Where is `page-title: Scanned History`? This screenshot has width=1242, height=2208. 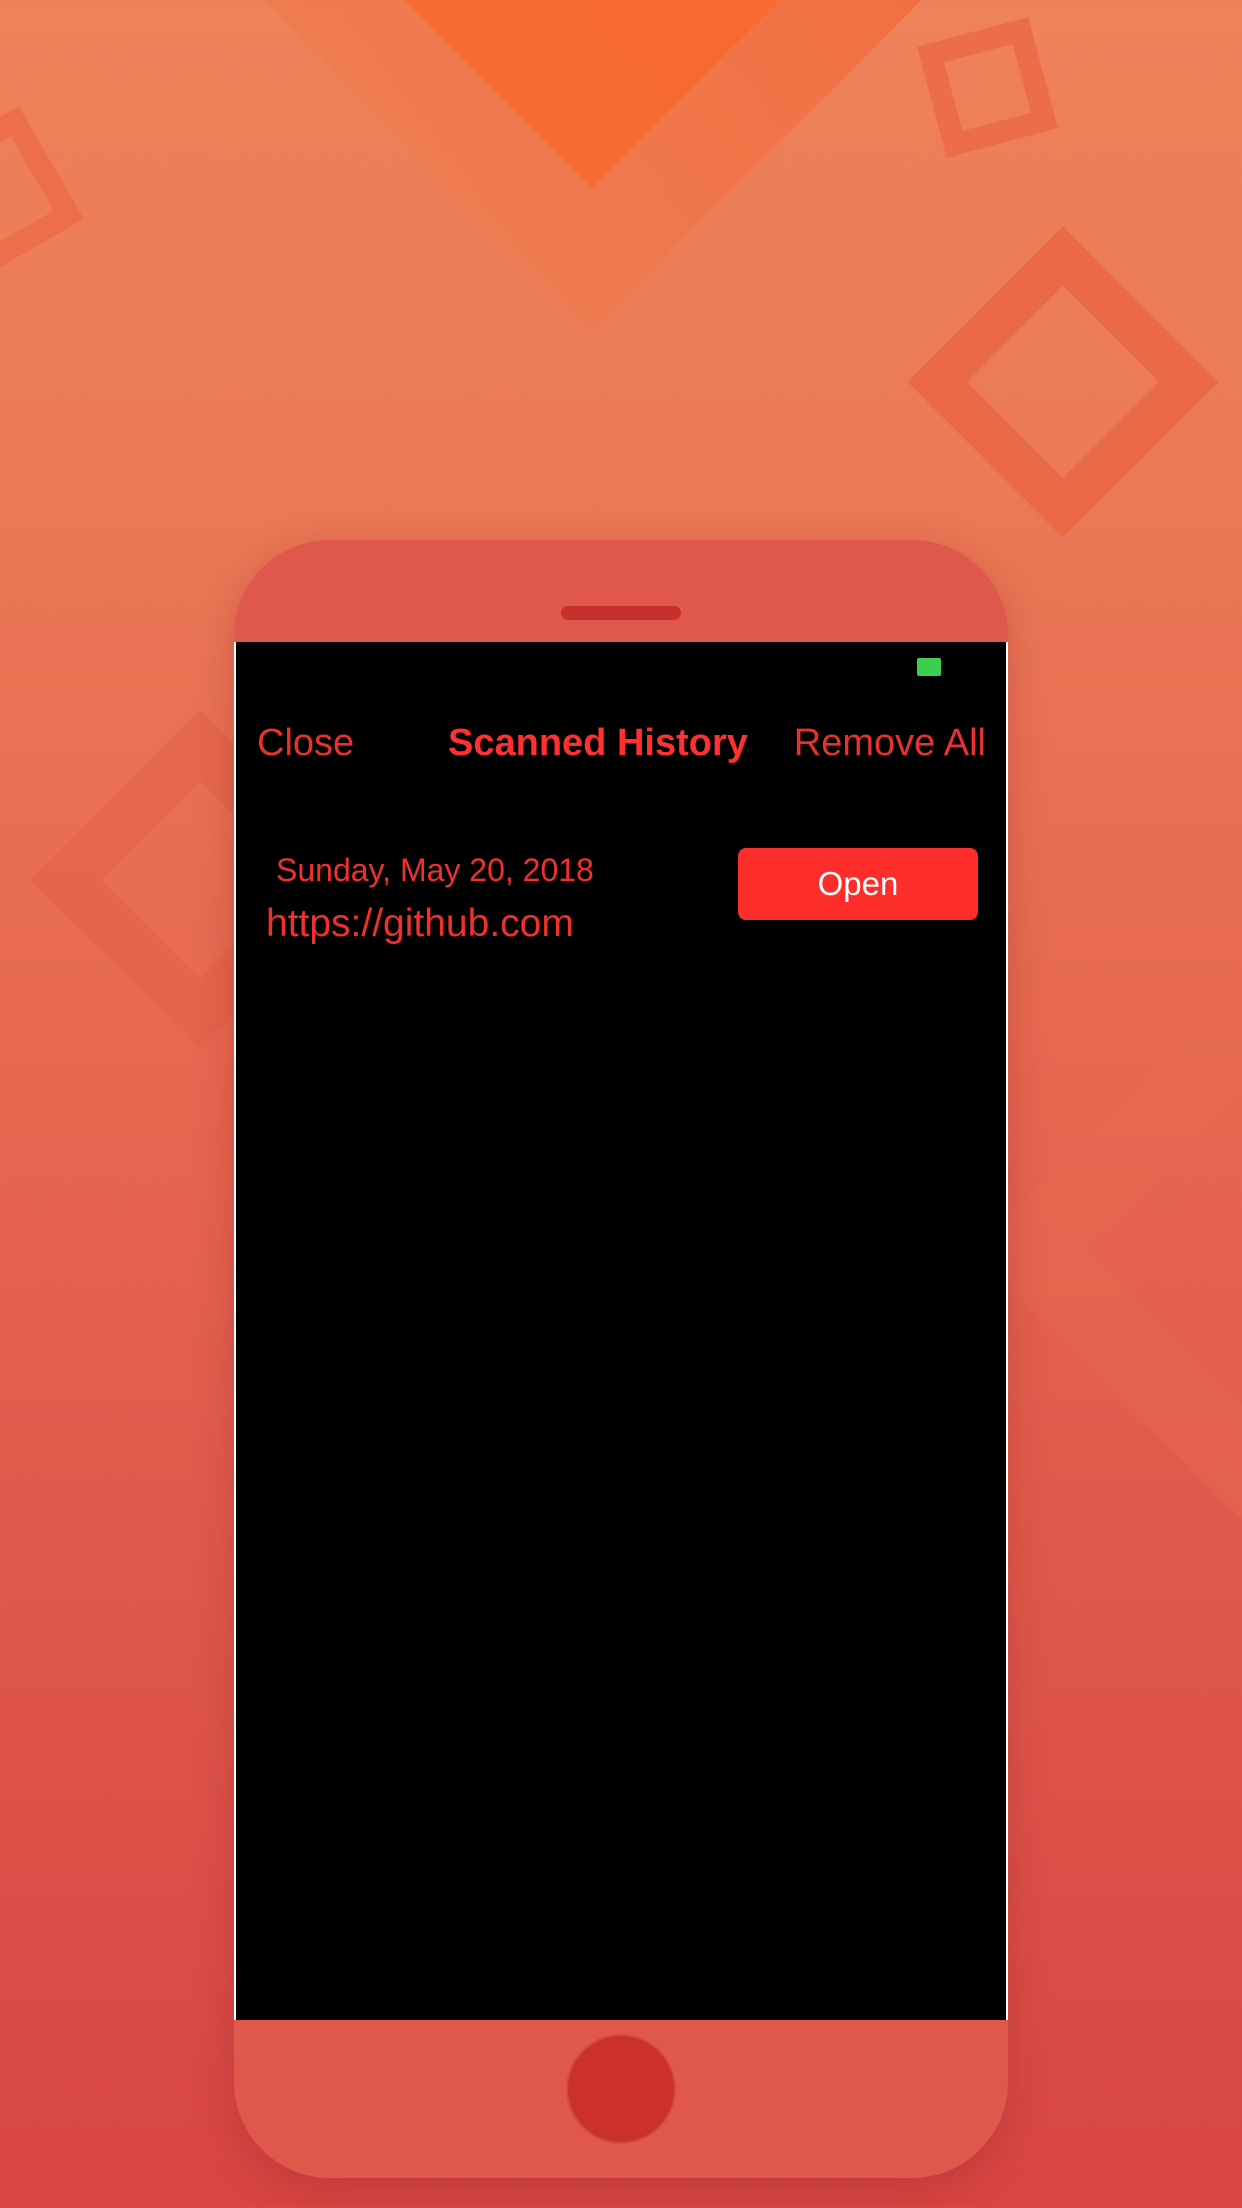
page-title: Scanned History is located at coordinates (598, 743).